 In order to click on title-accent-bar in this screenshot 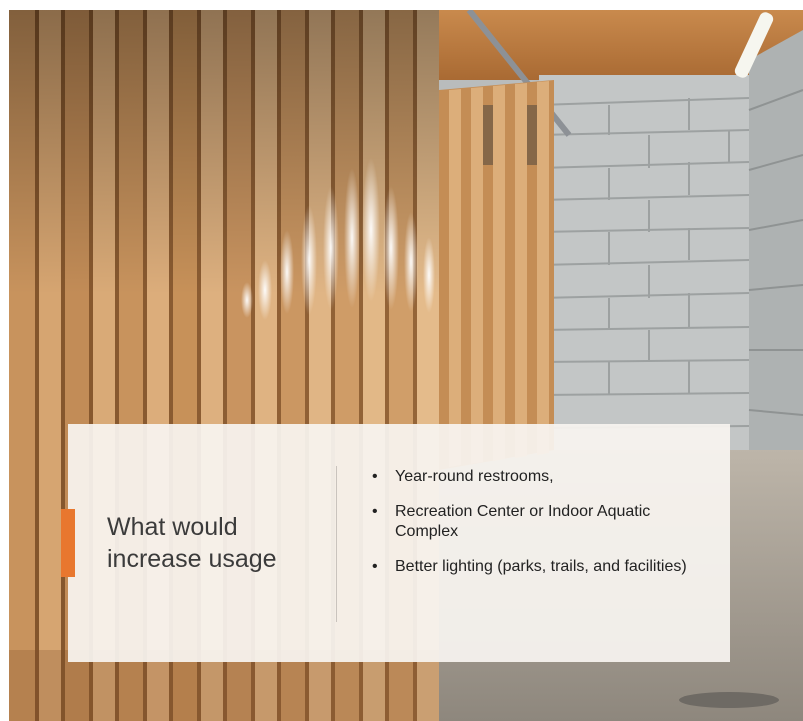, I will do `click(68, 543)`.